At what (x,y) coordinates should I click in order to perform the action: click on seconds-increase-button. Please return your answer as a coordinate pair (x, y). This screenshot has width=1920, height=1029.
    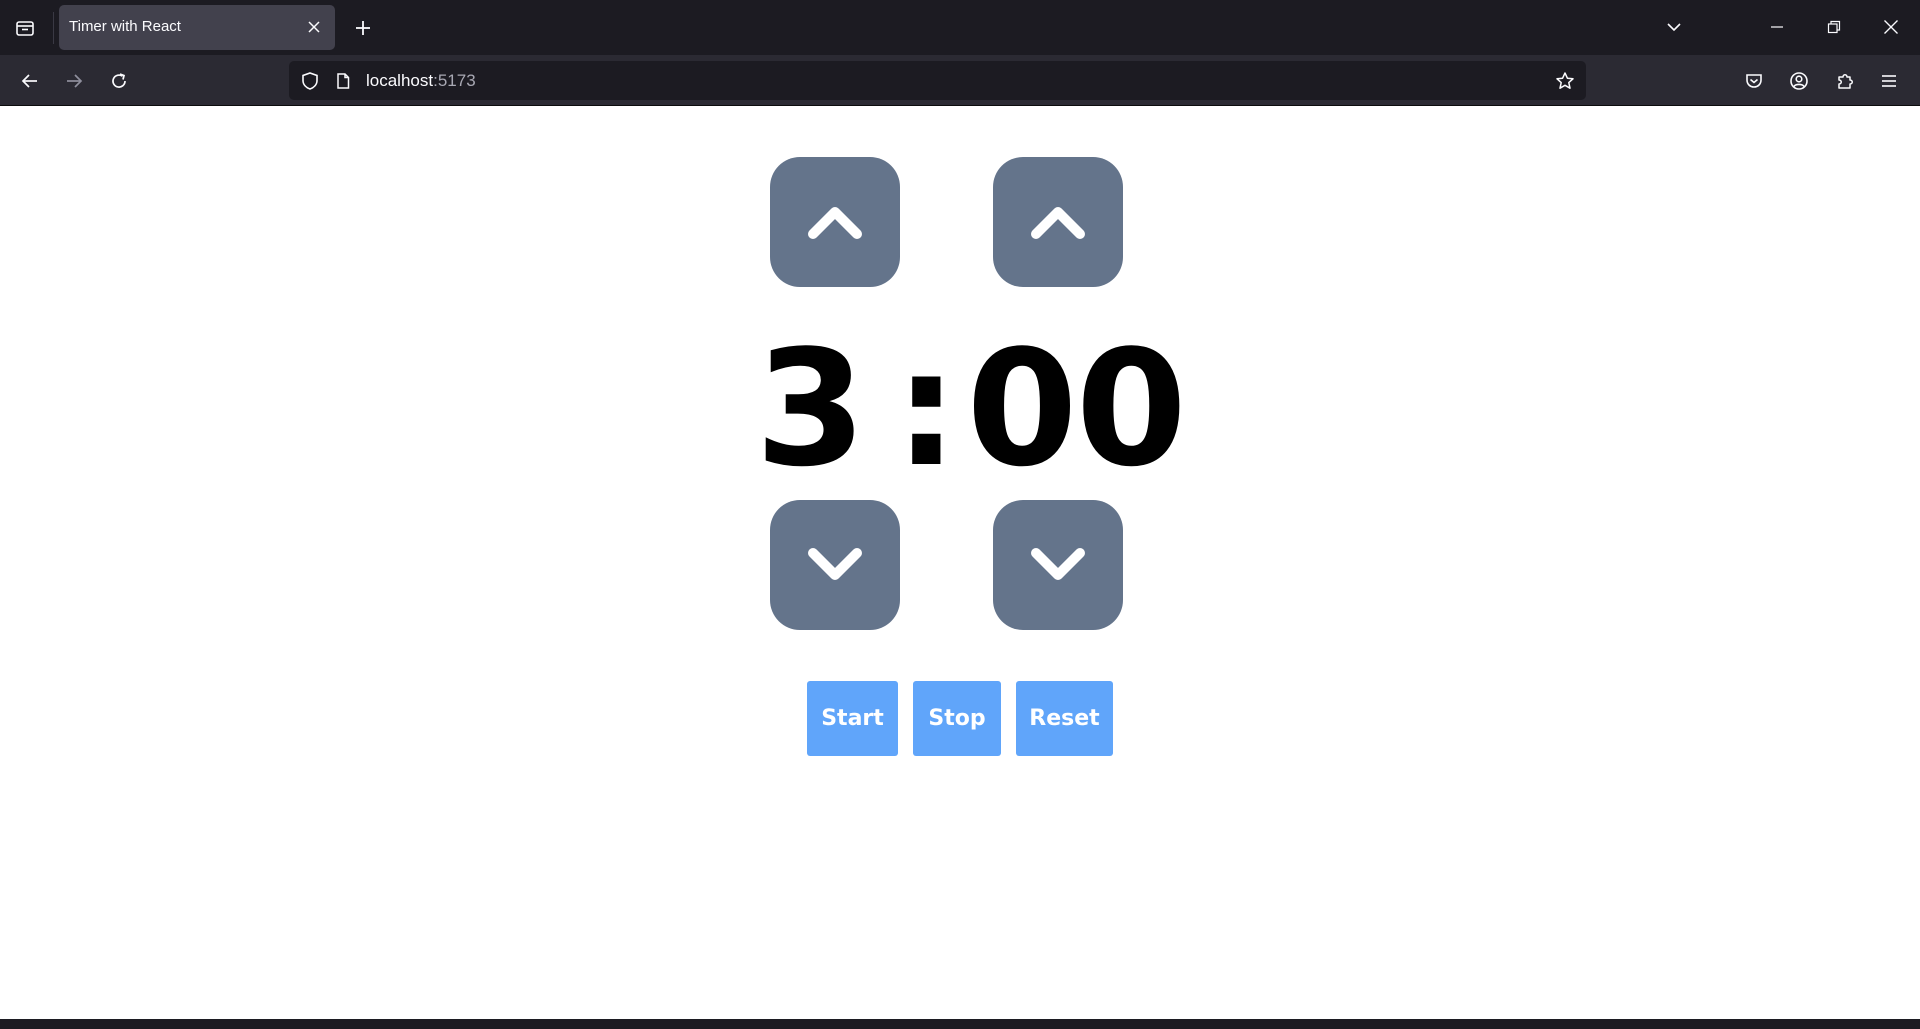
    Looking at the image, I should click on (1058, 222).